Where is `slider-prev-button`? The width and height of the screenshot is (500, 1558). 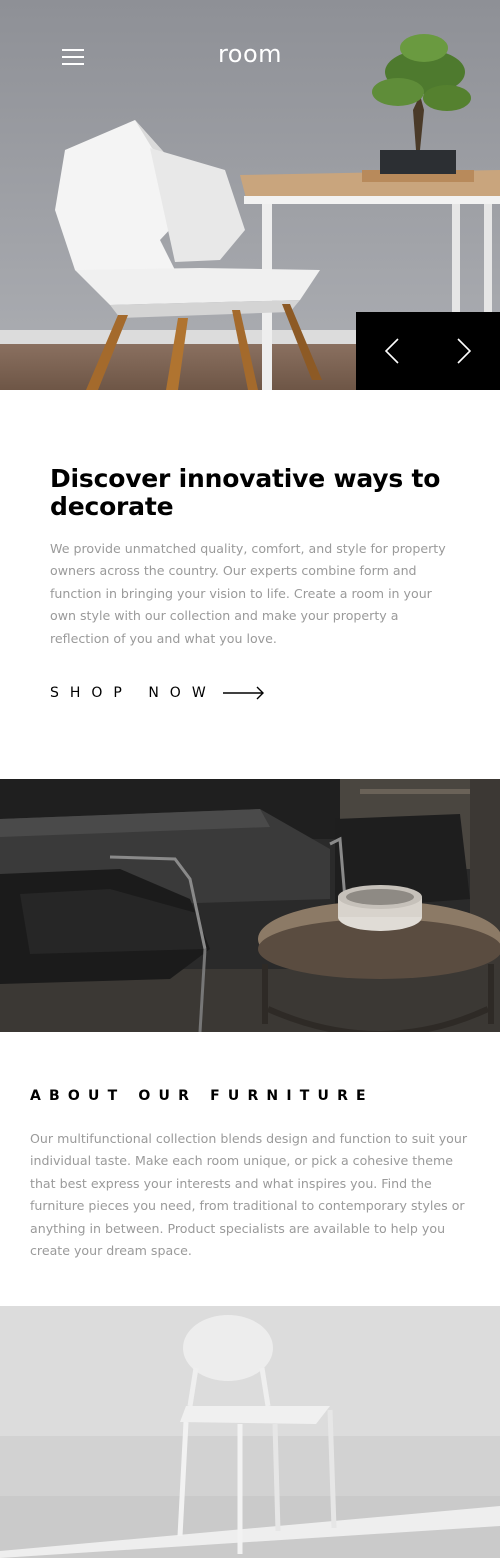
slider-prev-button is located at coordinates (392, 351).